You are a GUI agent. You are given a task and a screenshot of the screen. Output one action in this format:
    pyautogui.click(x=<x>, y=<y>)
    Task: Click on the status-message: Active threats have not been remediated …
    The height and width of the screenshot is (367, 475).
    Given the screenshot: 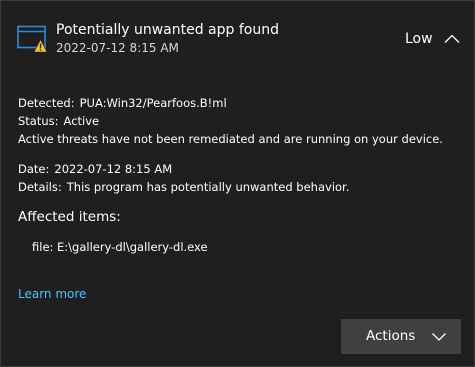 What is the action you would take?
    pyautogui.click(x=230, y=139)
    